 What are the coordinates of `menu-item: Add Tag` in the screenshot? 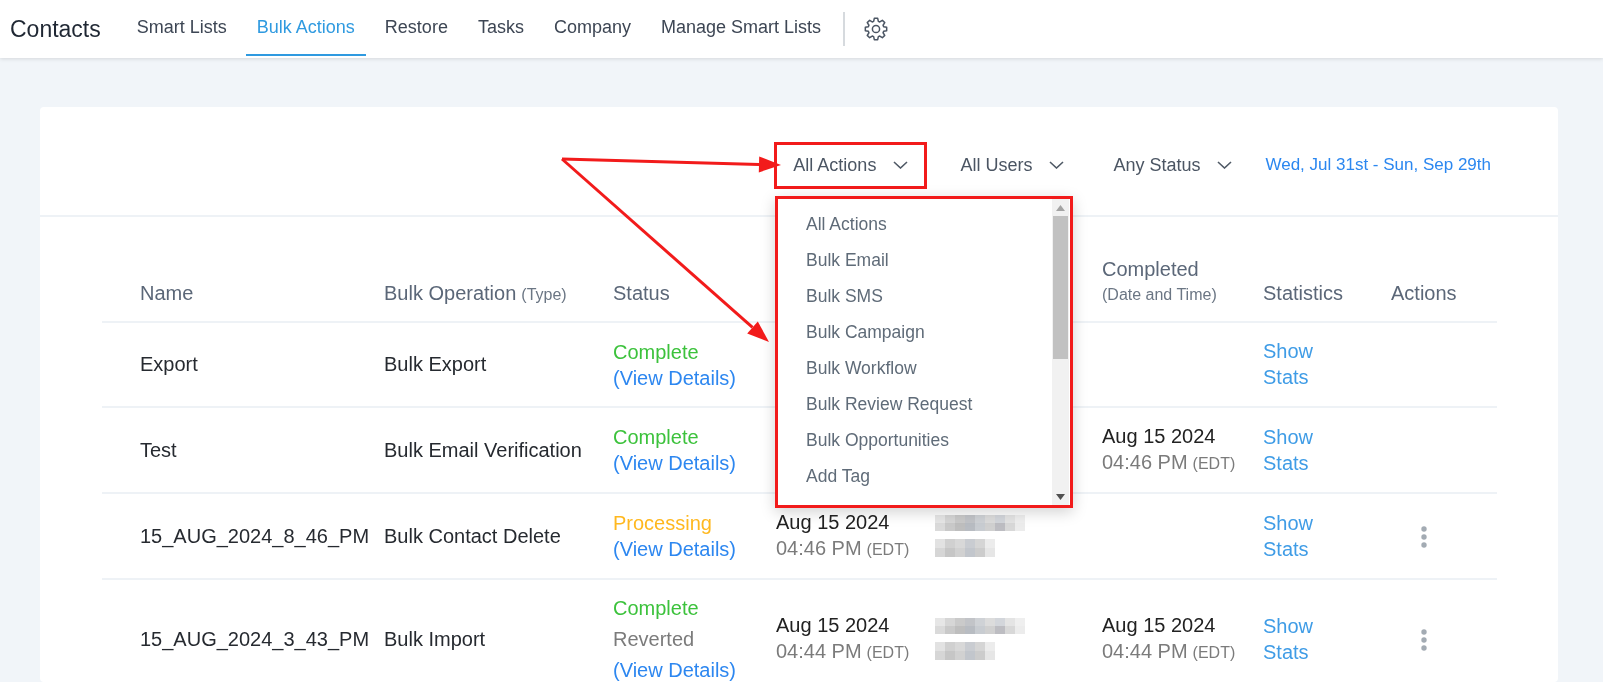 It's located at (838, 476).